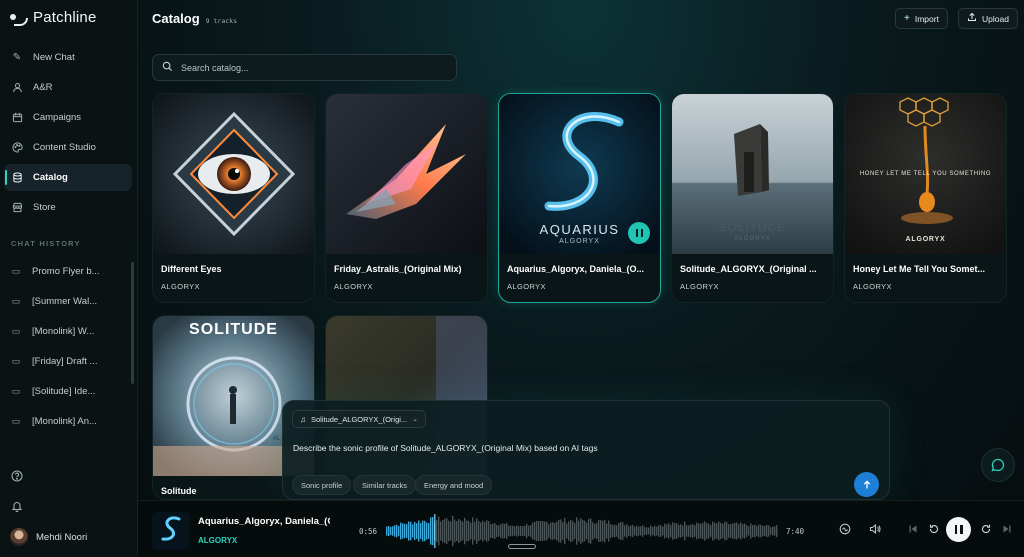 Image resolution: width=1024 pixels, height=557 pixels. I want to click on upload-icon, so click(972, 18).